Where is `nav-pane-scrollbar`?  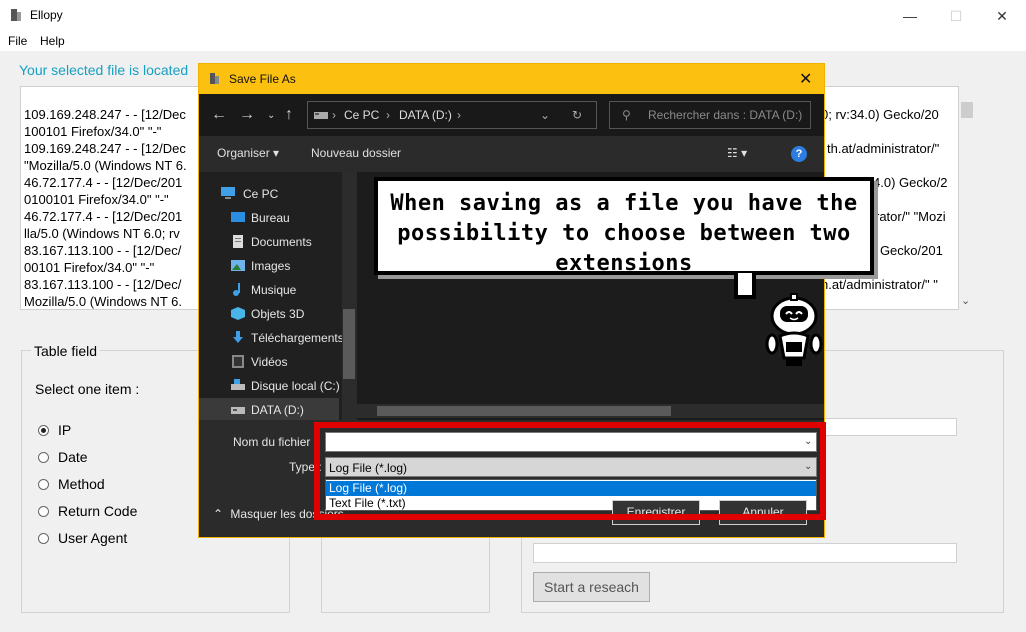 nav-pane-scrollbar is located at coordinates (349, 296).